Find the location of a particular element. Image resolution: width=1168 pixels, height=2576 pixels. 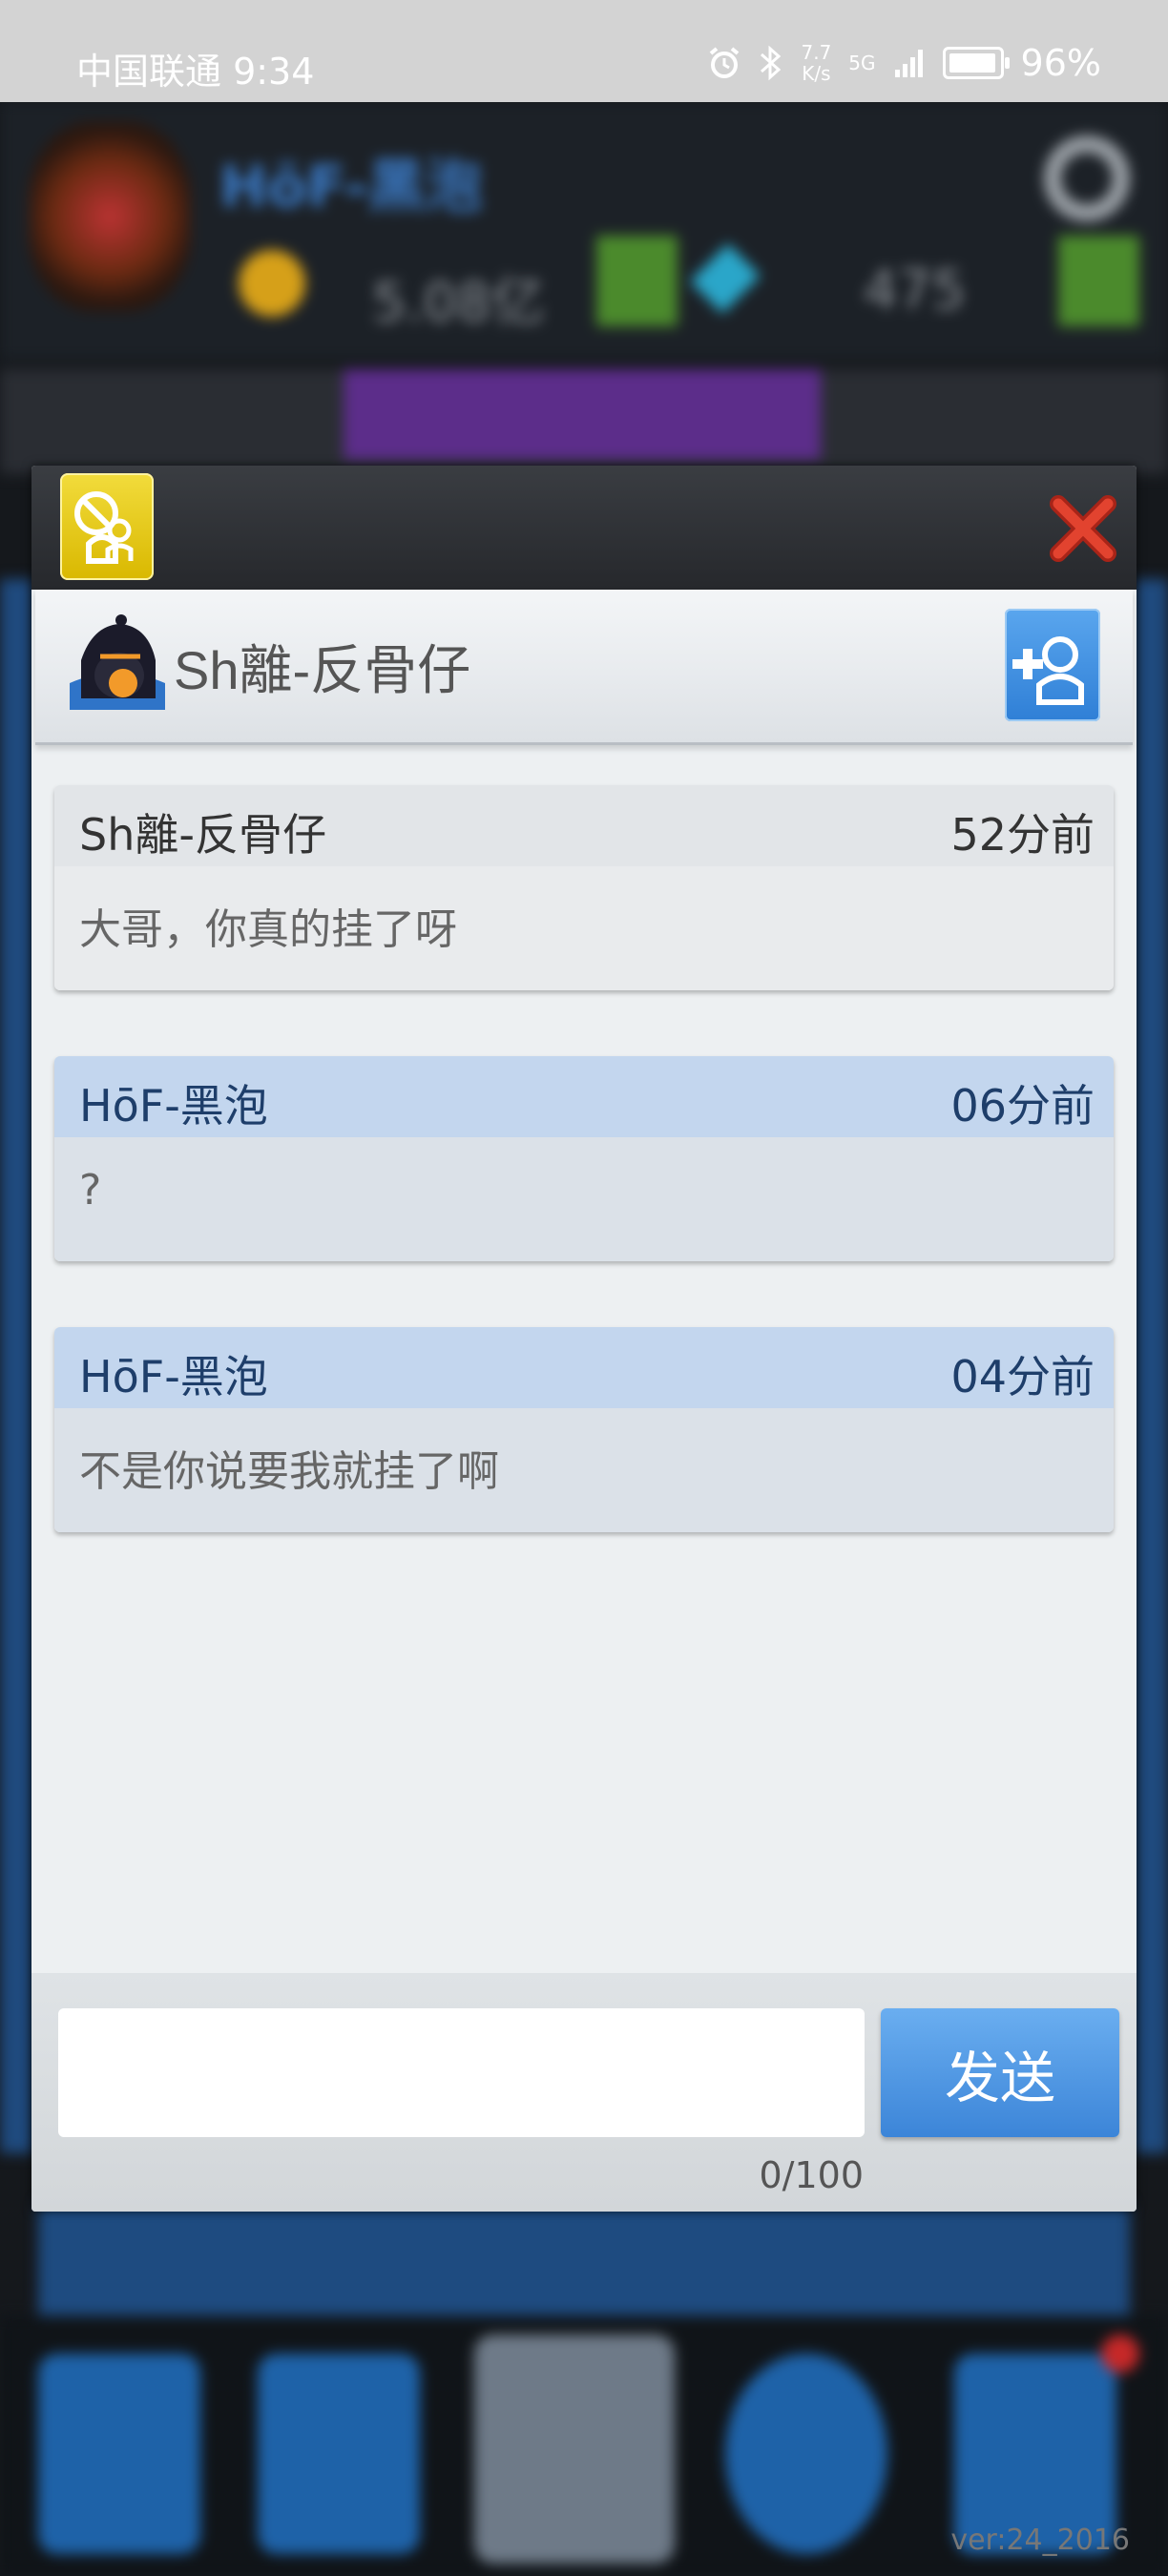

send-button: 发送 is located at coordinates (1000, 2072).